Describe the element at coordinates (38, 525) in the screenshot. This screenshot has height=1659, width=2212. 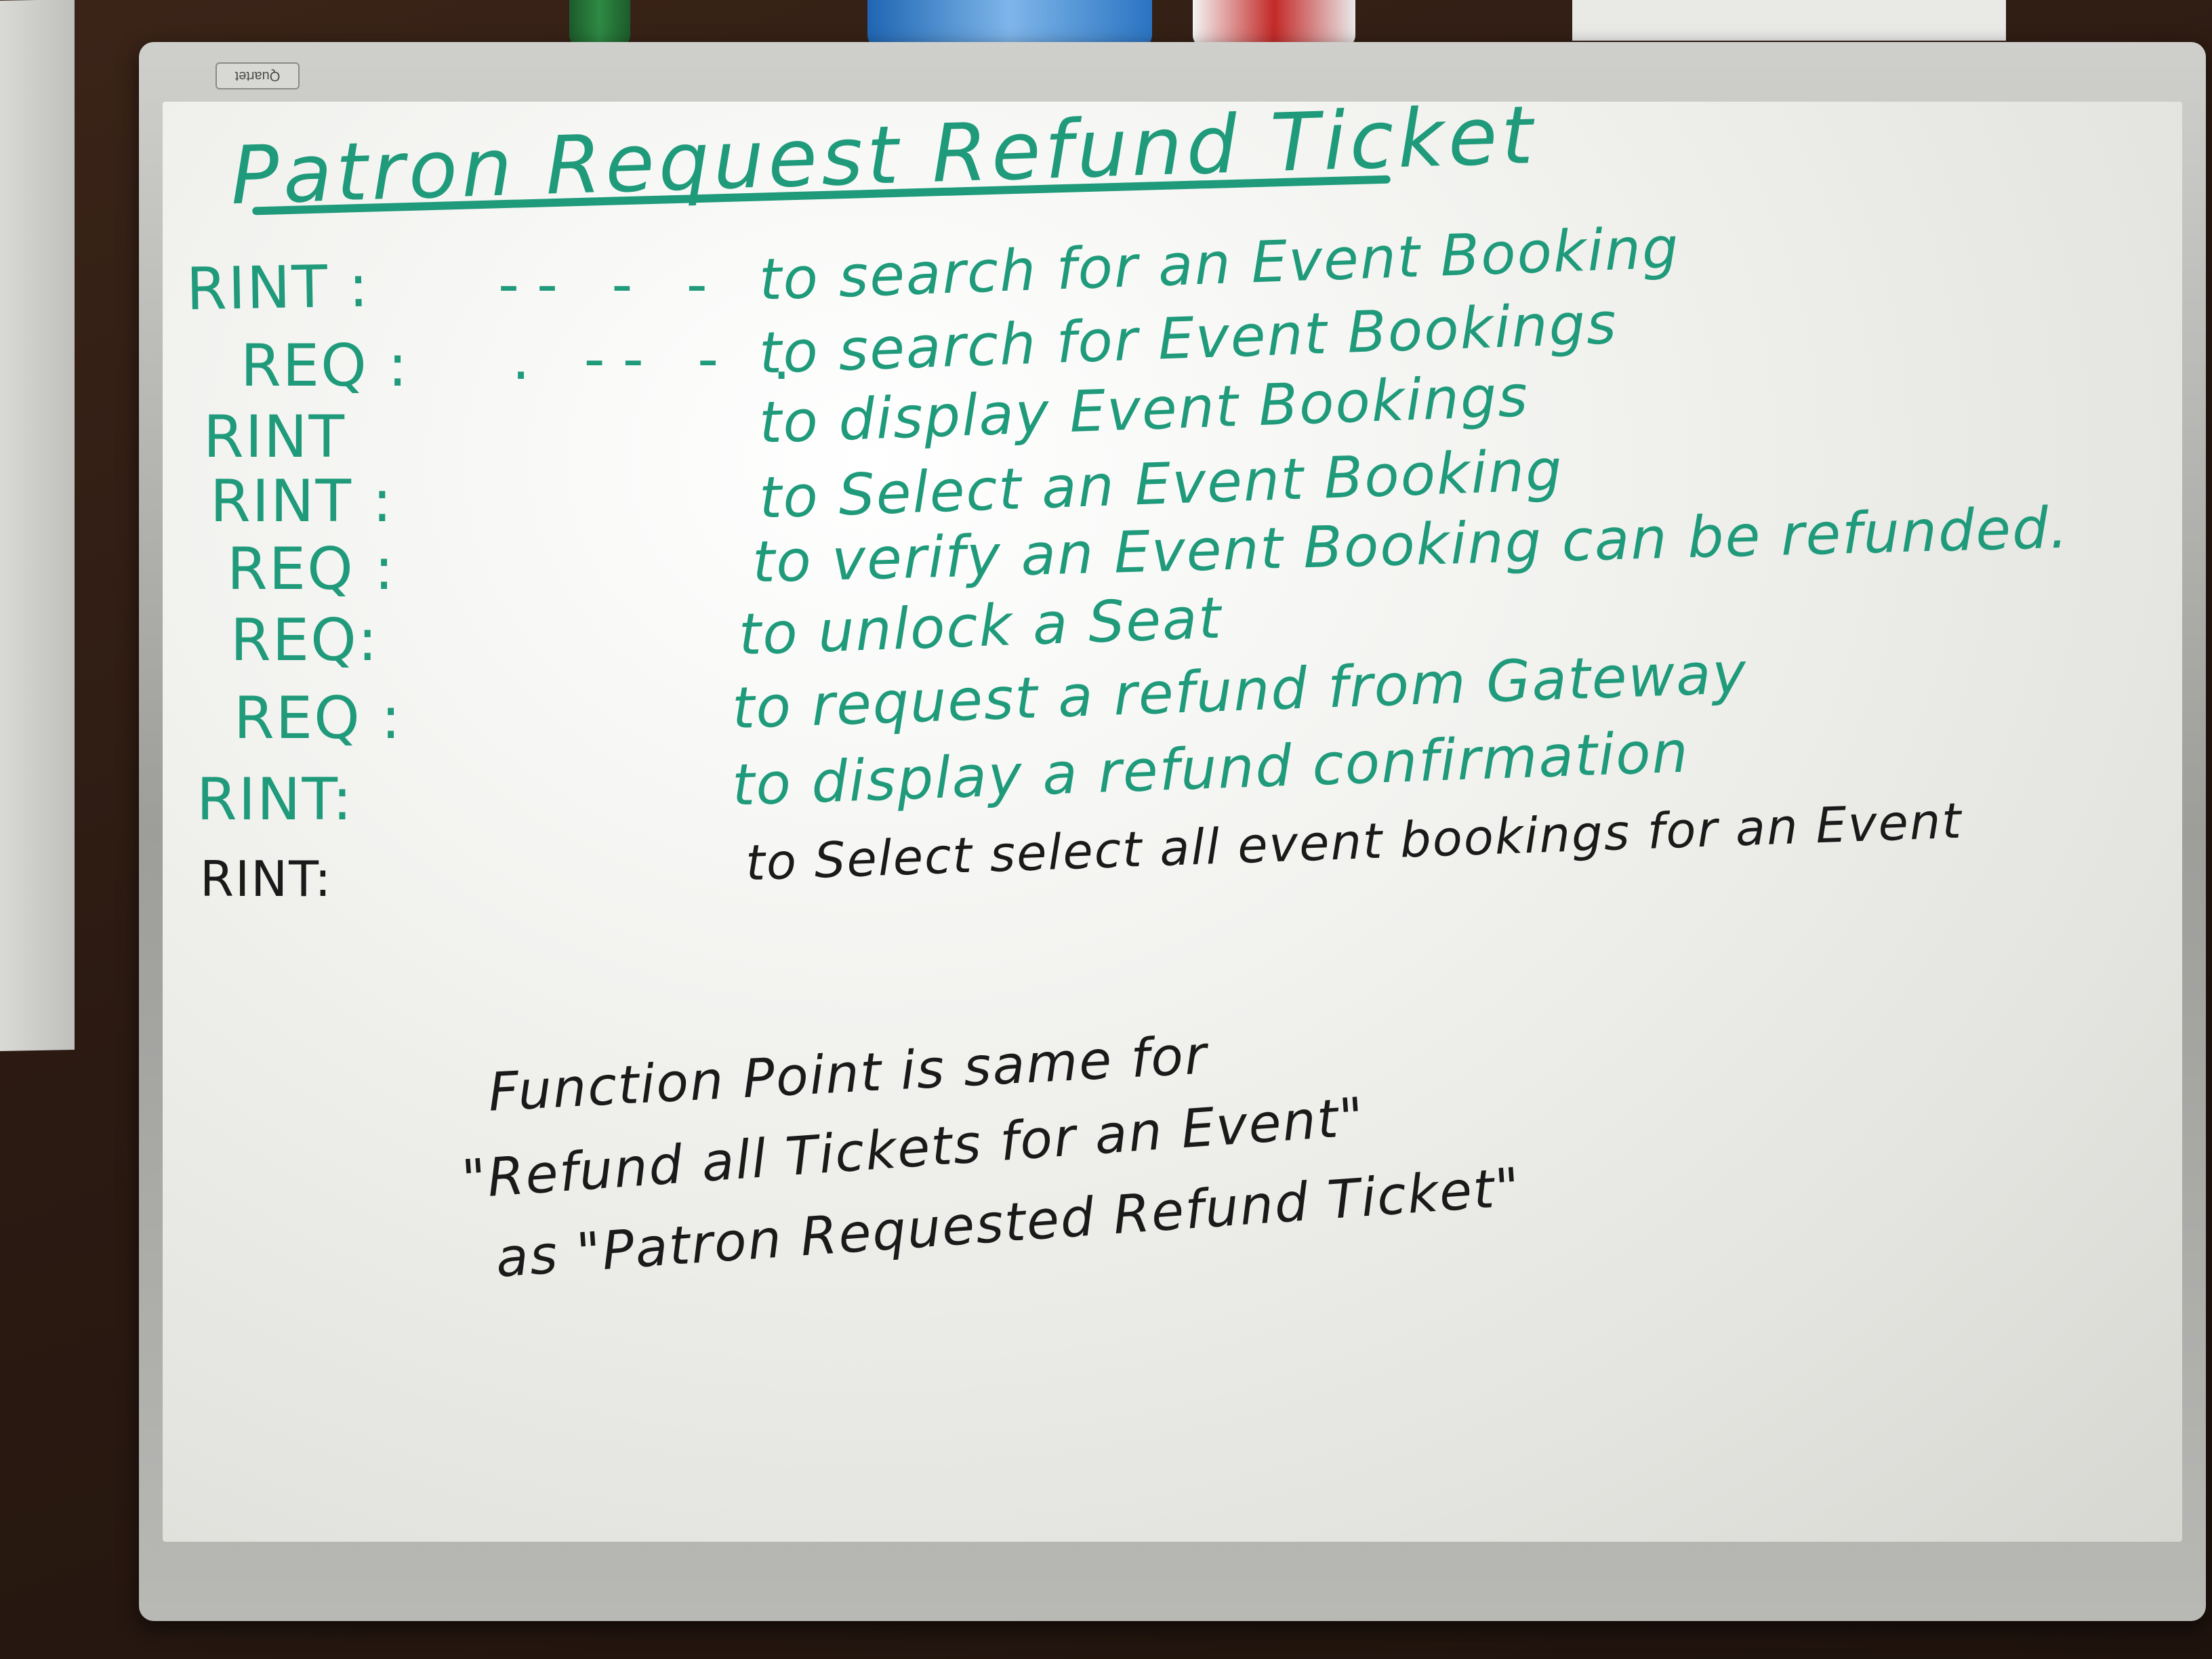
I see `paper-sheet-left` at that location.